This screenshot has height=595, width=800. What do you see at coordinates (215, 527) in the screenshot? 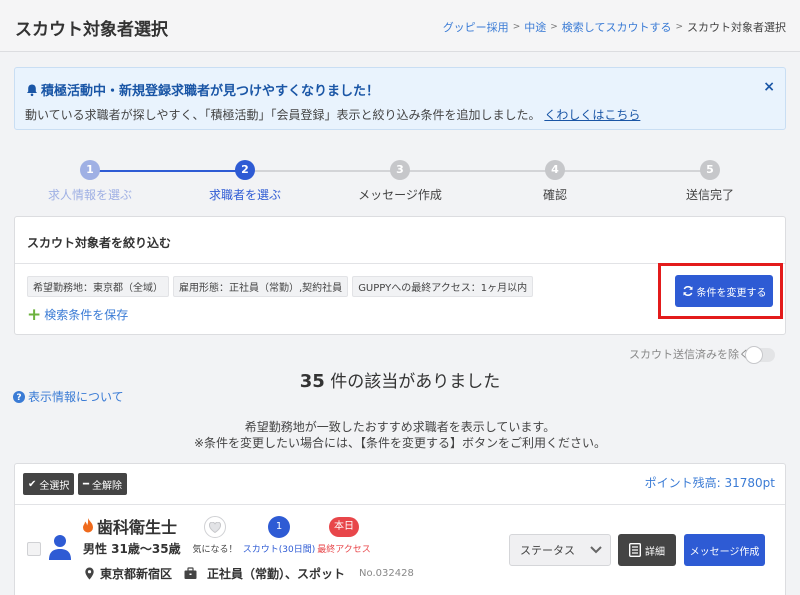
I see `heart-icon` at bounding box center [215, 527].